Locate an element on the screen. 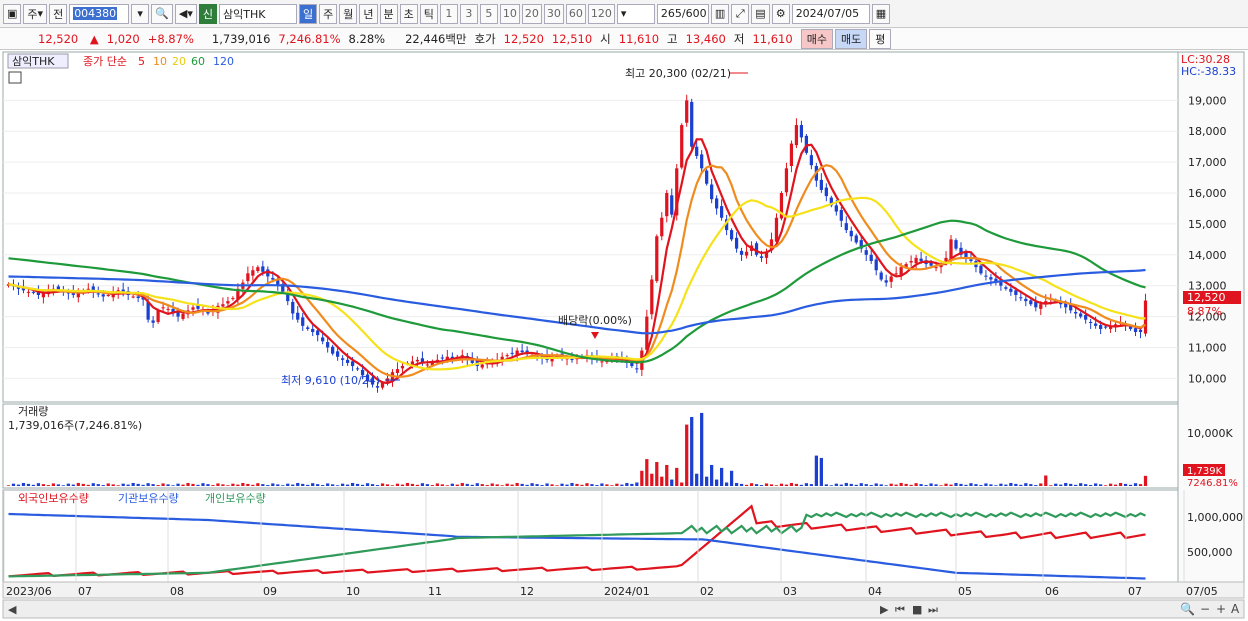 This screenshot has width=1248, height=621. scroll-bar is located at coordinates (623, 609).